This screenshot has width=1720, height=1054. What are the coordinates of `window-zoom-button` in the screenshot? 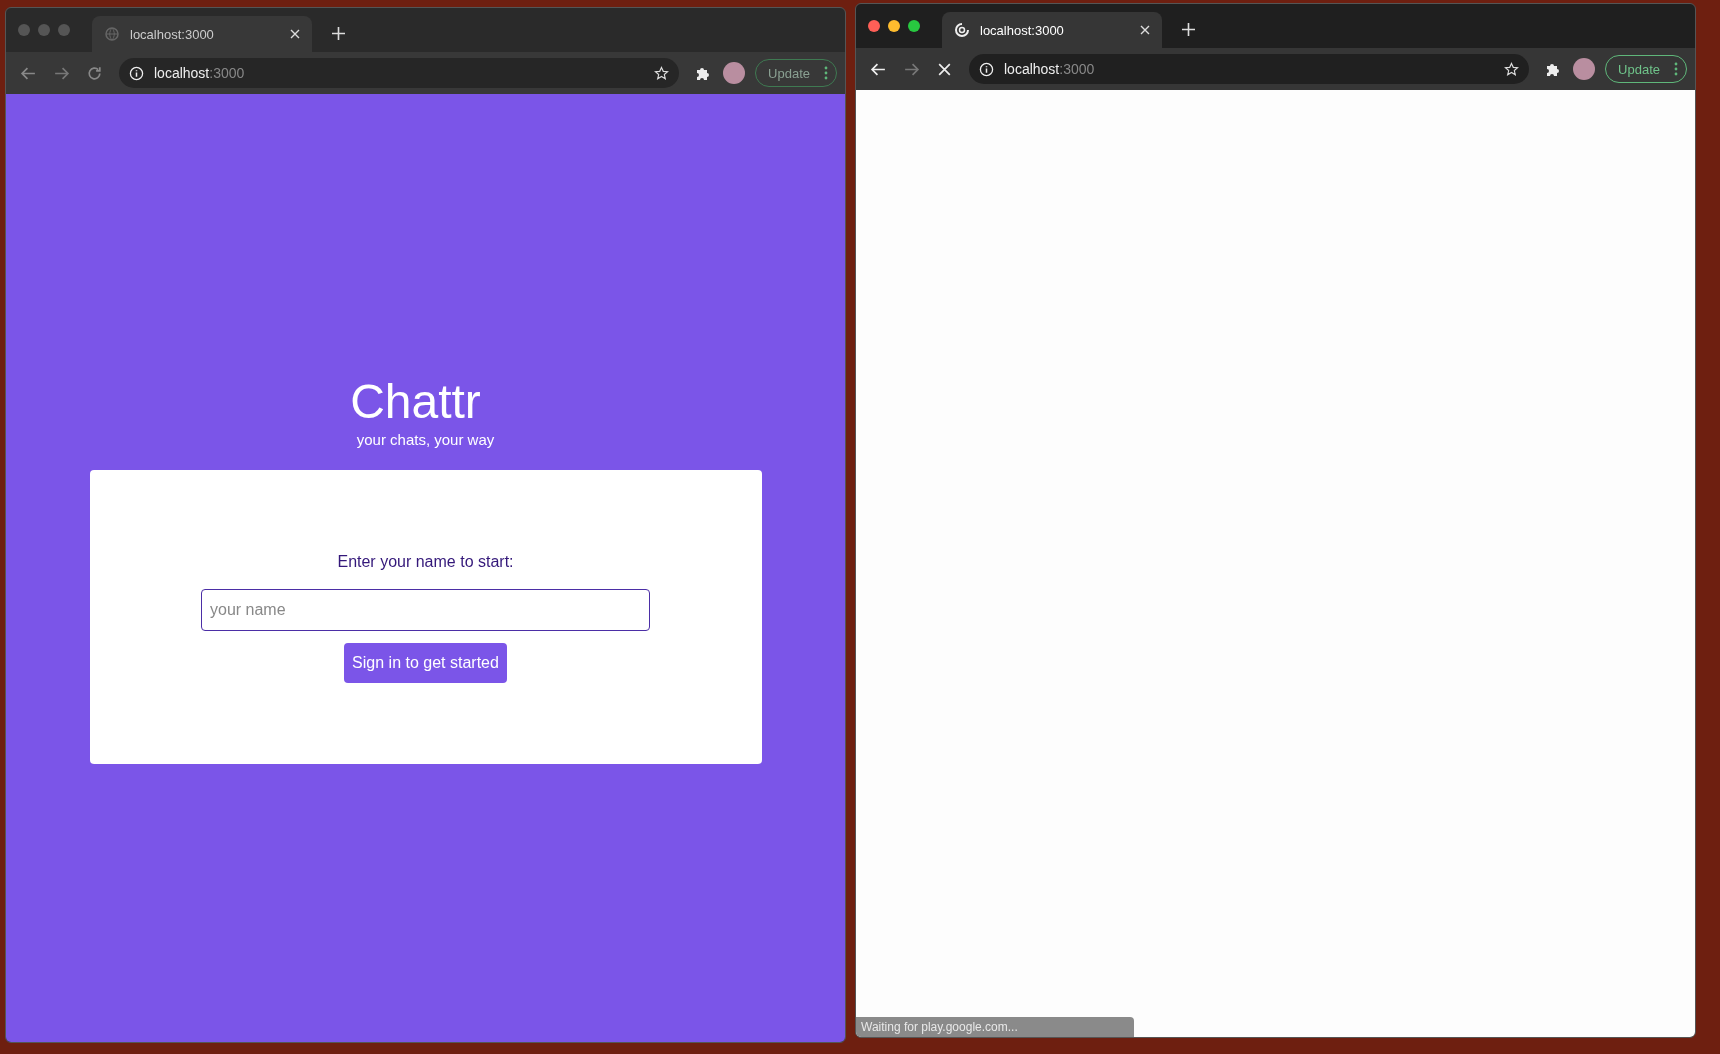 It's located at (914, 26).